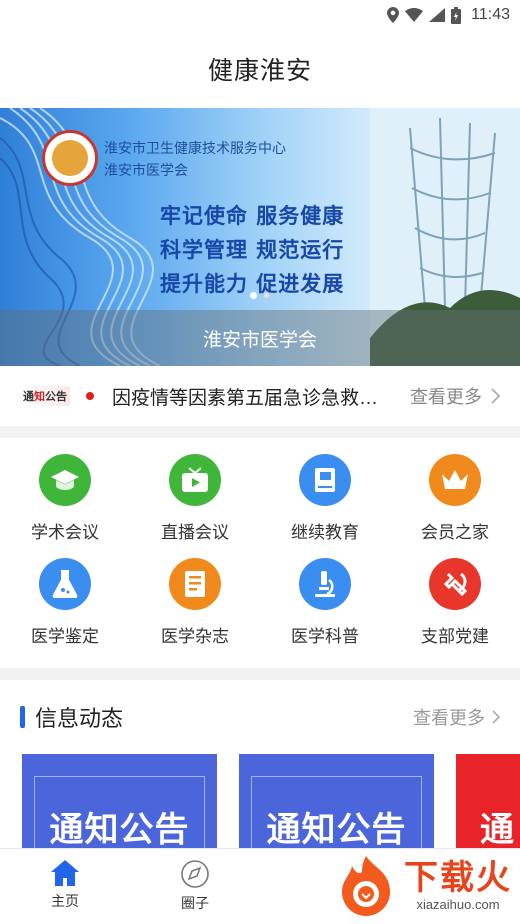 The width and height of the screenshot is (520, 924). I want to click on home-icon, so click(65, 873).